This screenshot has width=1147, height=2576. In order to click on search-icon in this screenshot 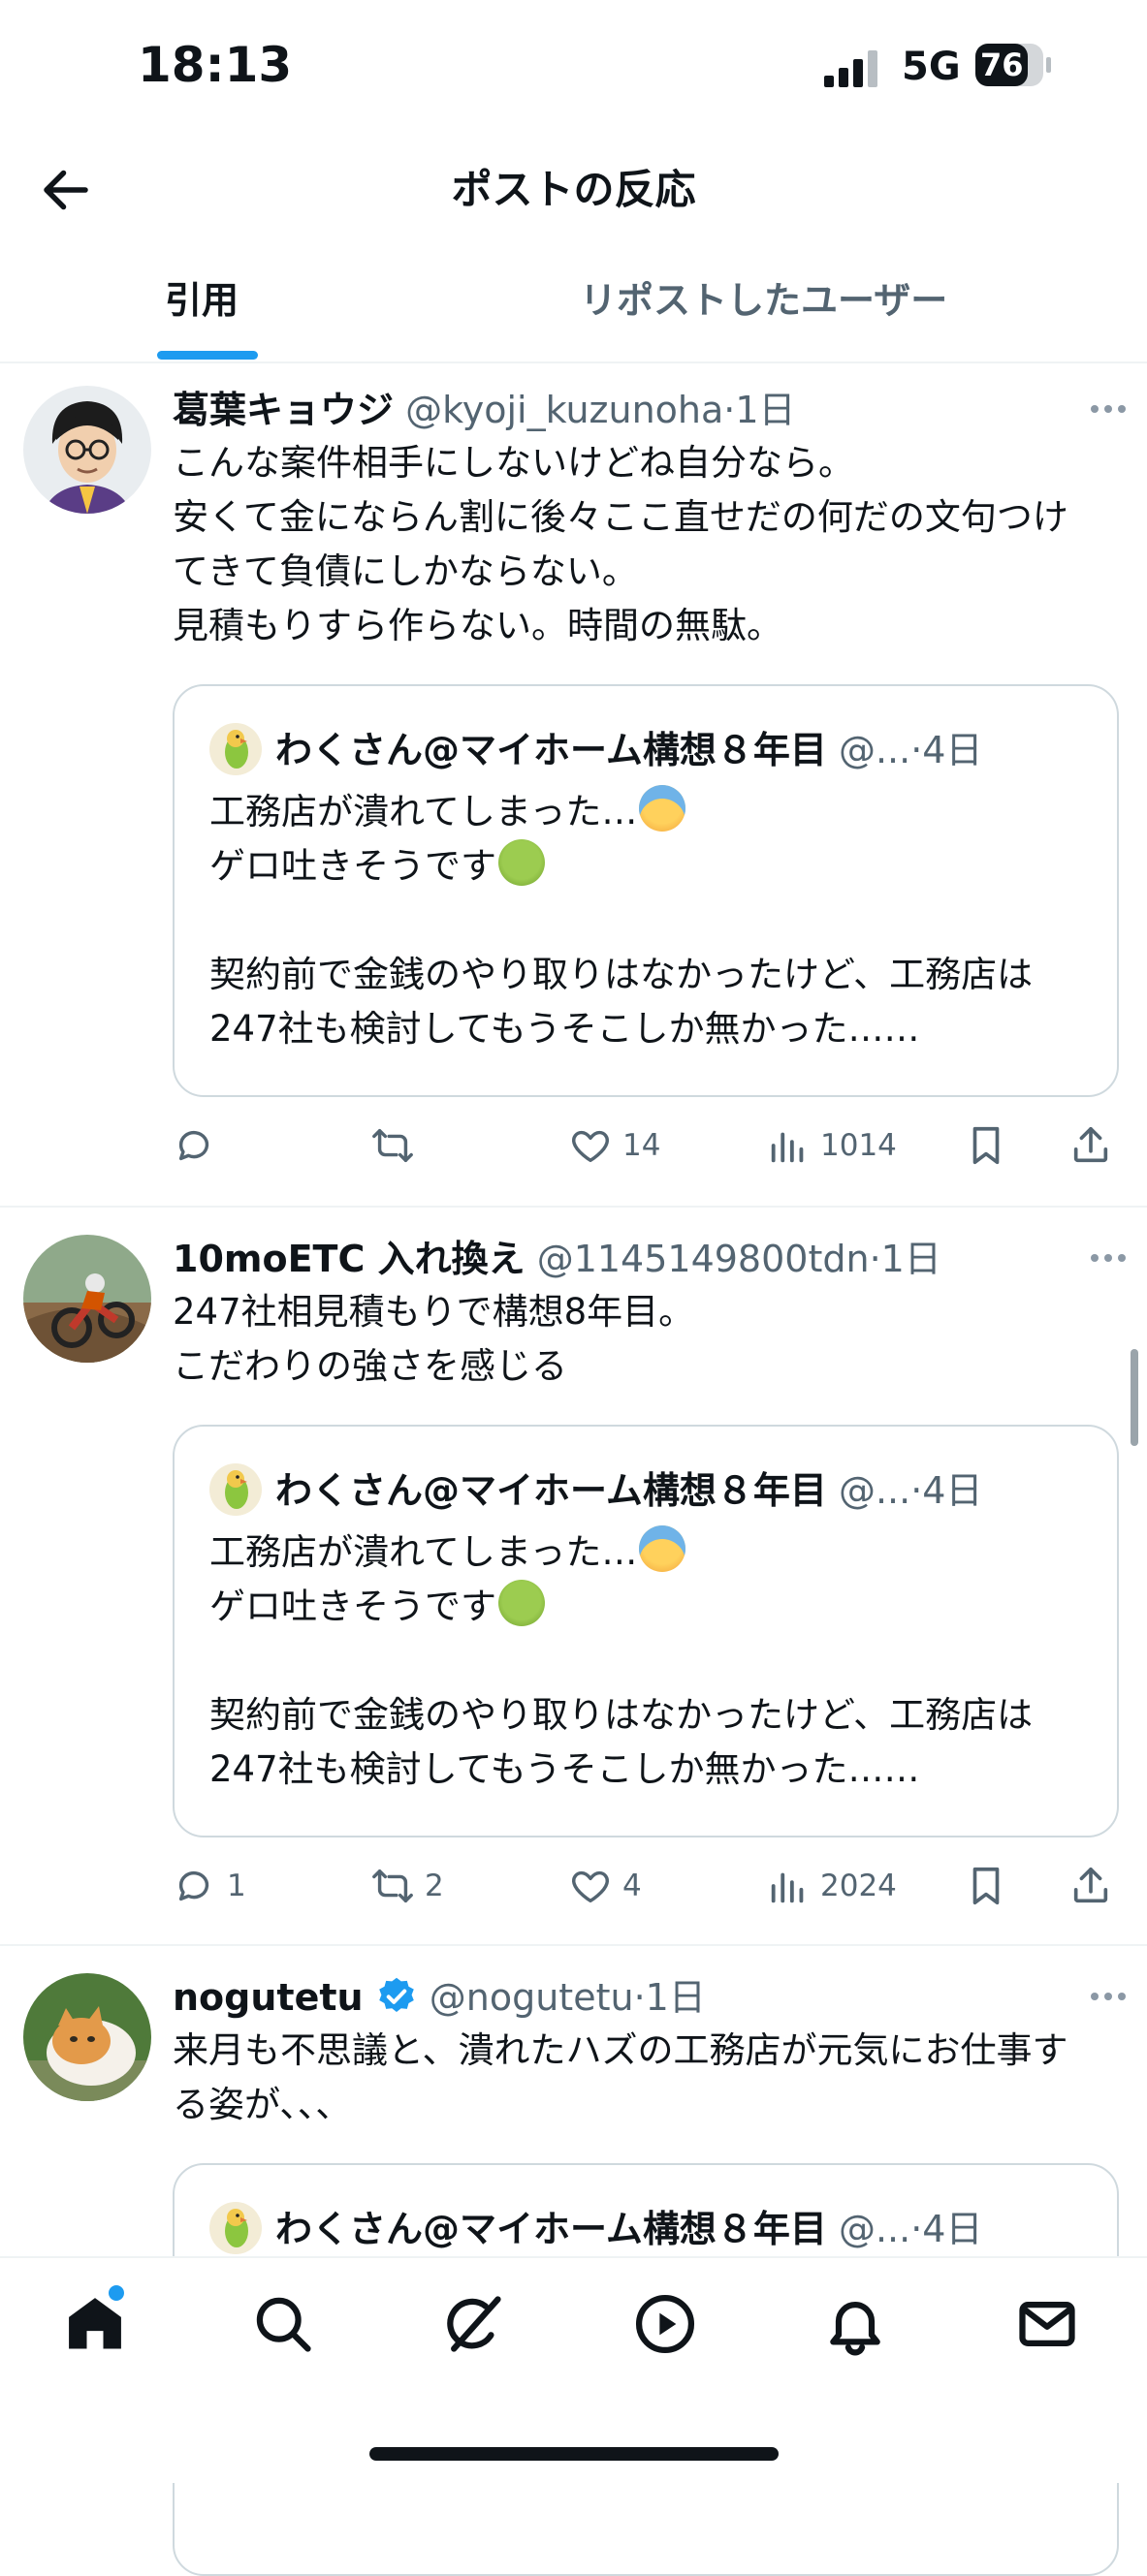, I will do `click(283, 2324)`.